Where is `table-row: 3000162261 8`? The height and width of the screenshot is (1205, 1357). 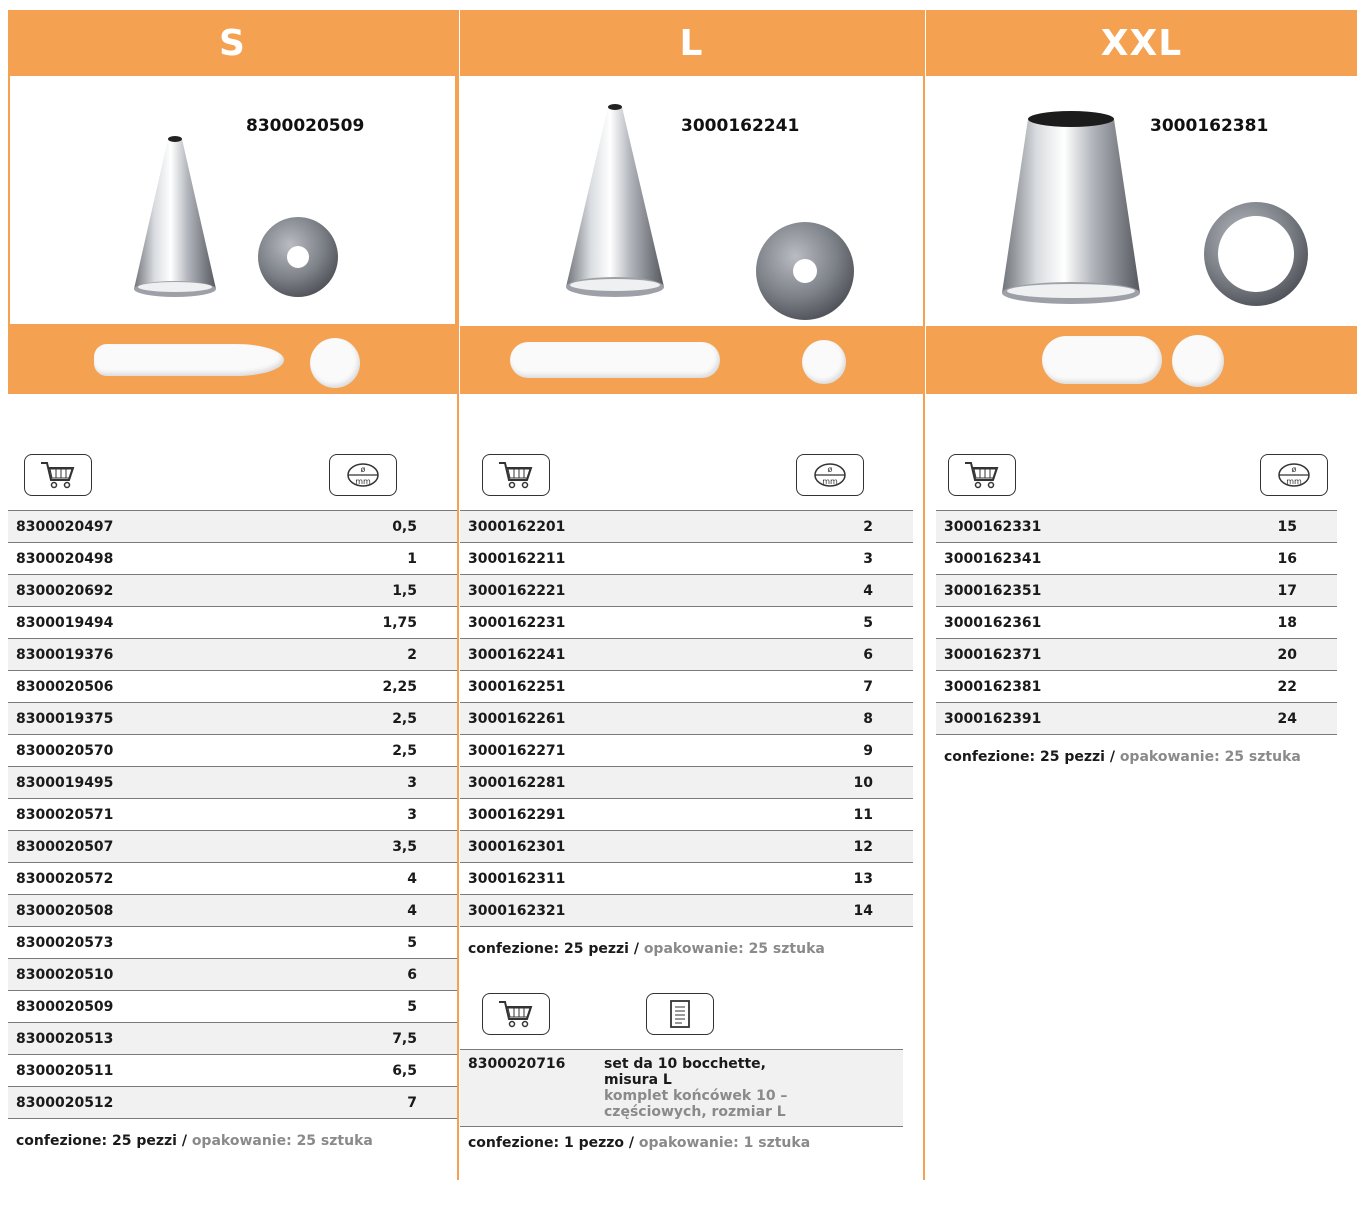 table-row: 3000162261 8 is located at coordinates (686, 718).